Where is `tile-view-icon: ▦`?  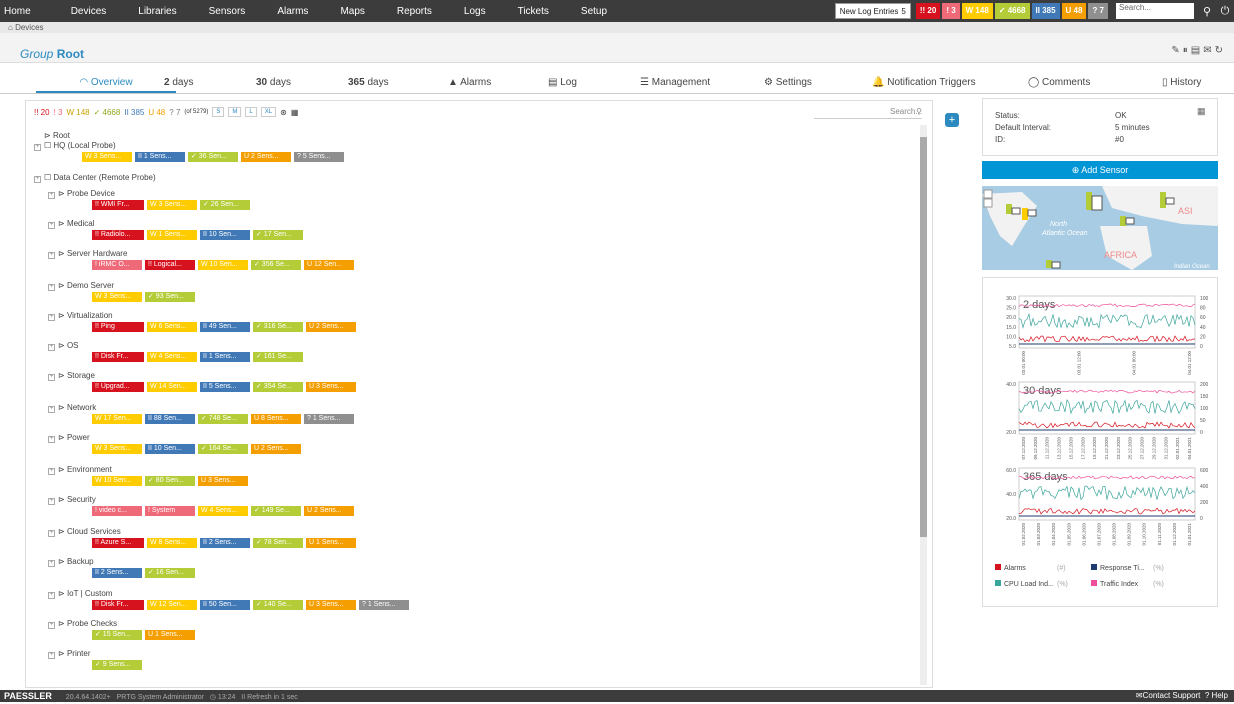
tile-view-icon: ▦ is located at coordinates (295, 112).